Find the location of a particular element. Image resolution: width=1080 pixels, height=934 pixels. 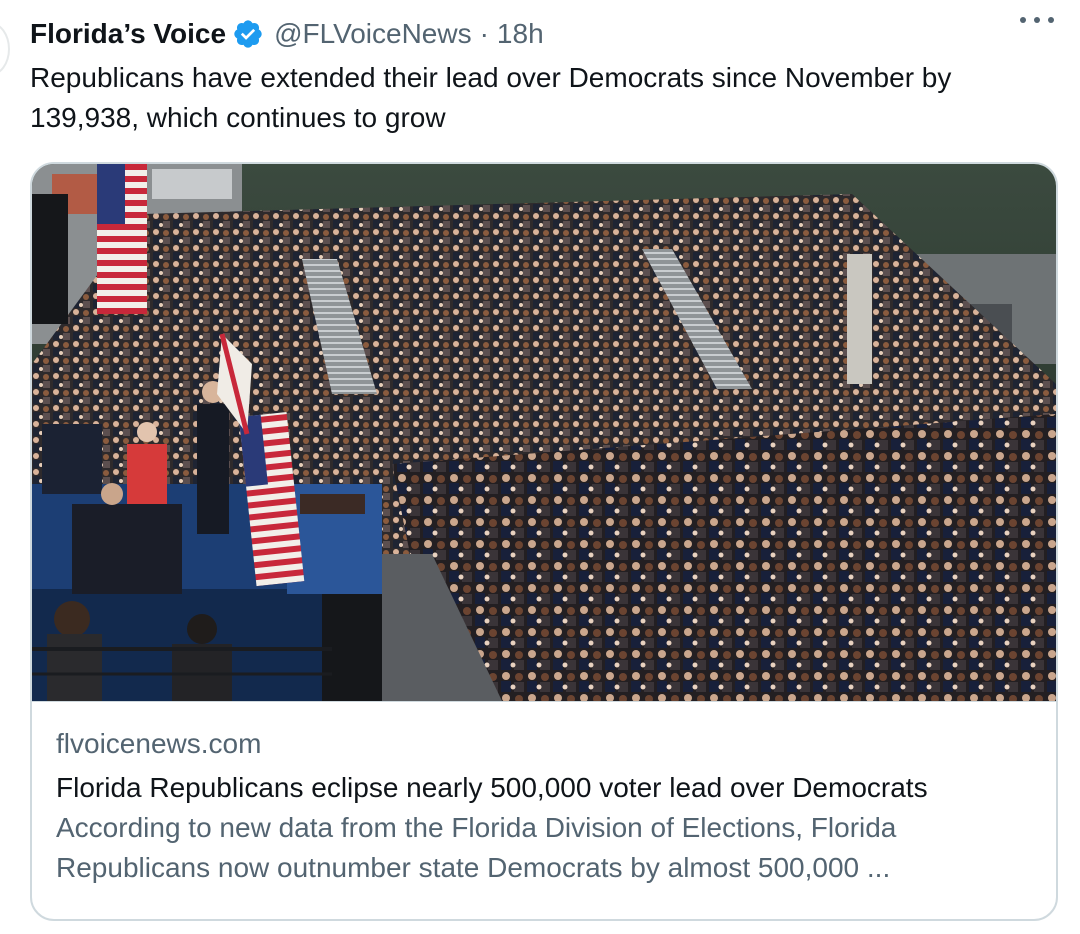

more-options-icon is located at coordinates (1037, 20).